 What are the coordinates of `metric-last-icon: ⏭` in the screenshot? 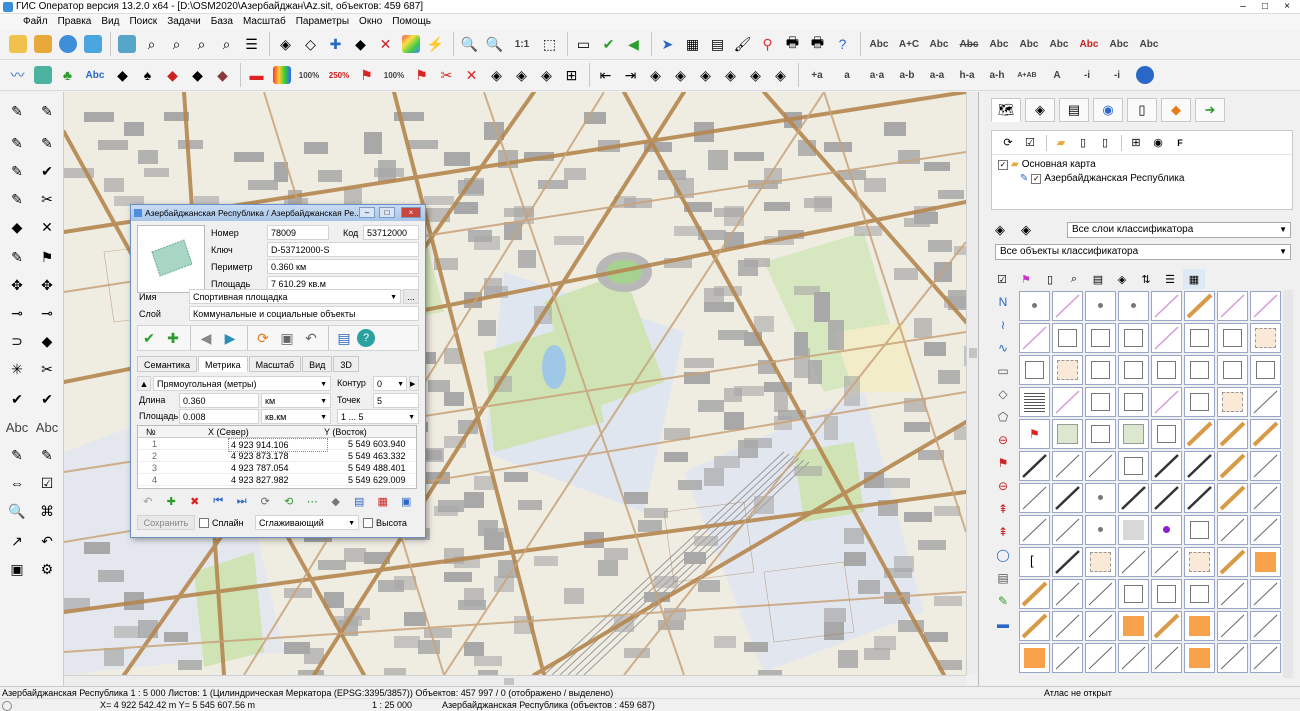 It's located at (242, 501).